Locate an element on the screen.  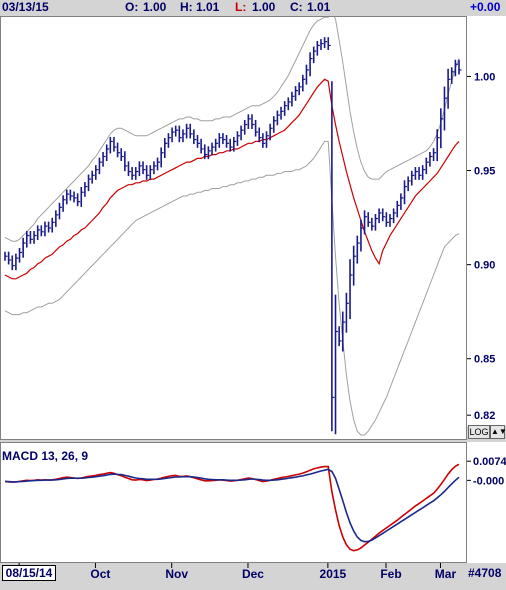
macd-axis: 0.0074 -0.000 is located at coordinates (486, 502).